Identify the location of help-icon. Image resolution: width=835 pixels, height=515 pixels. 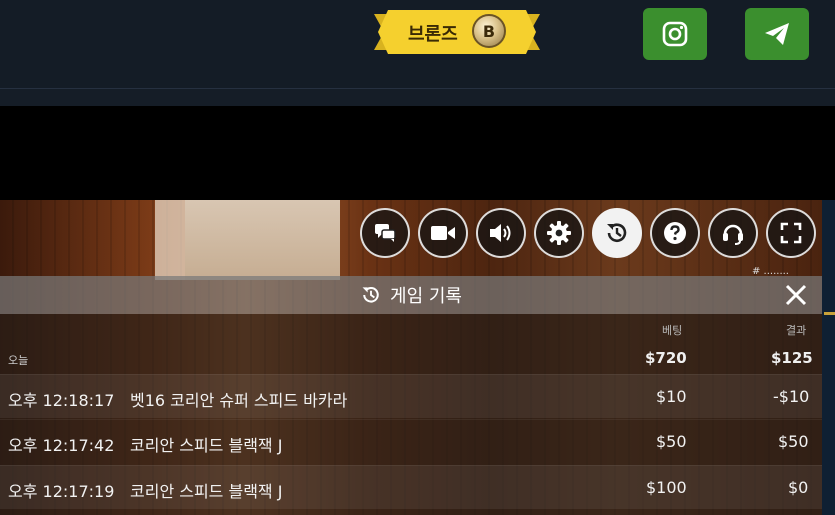
(675, 233).